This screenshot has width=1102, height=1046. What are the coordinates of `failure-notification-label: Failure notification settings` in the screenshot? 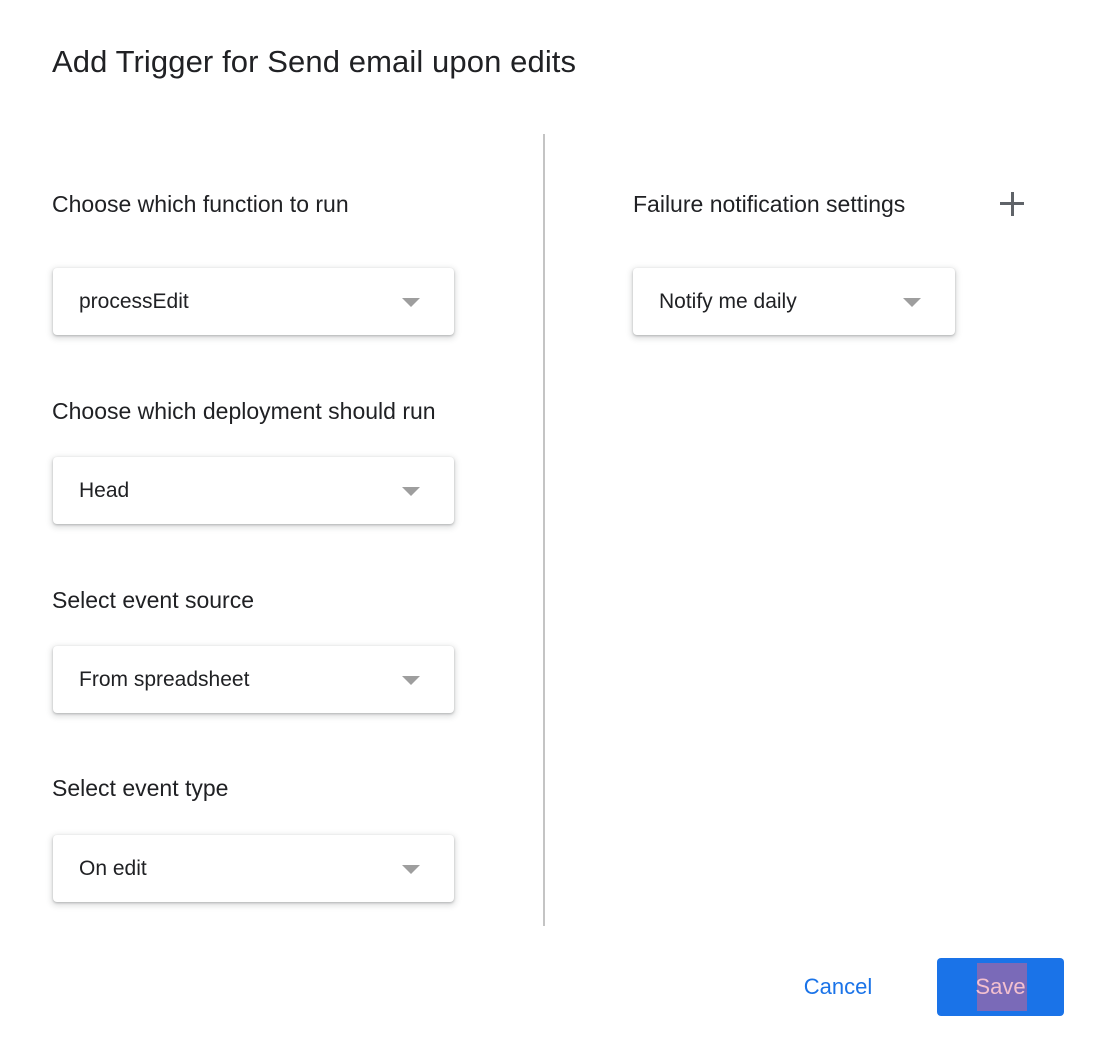 It's located at (769, 204).